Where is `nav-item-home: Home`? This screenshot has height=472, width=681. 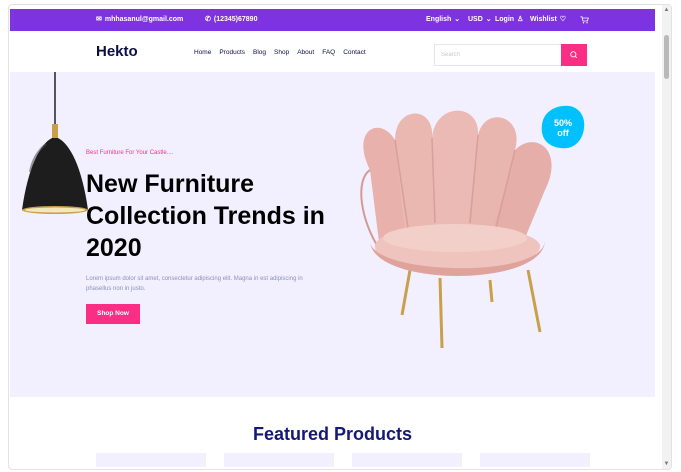 nav-item-home: Home is located at coordinates (202, 52).